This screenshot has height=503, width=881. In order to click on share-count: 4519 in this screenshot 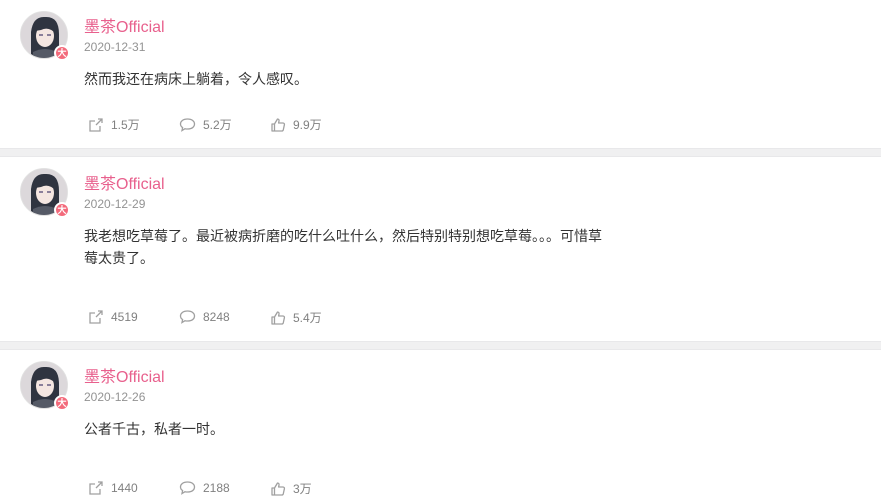, I will do `click(124, 317)`.